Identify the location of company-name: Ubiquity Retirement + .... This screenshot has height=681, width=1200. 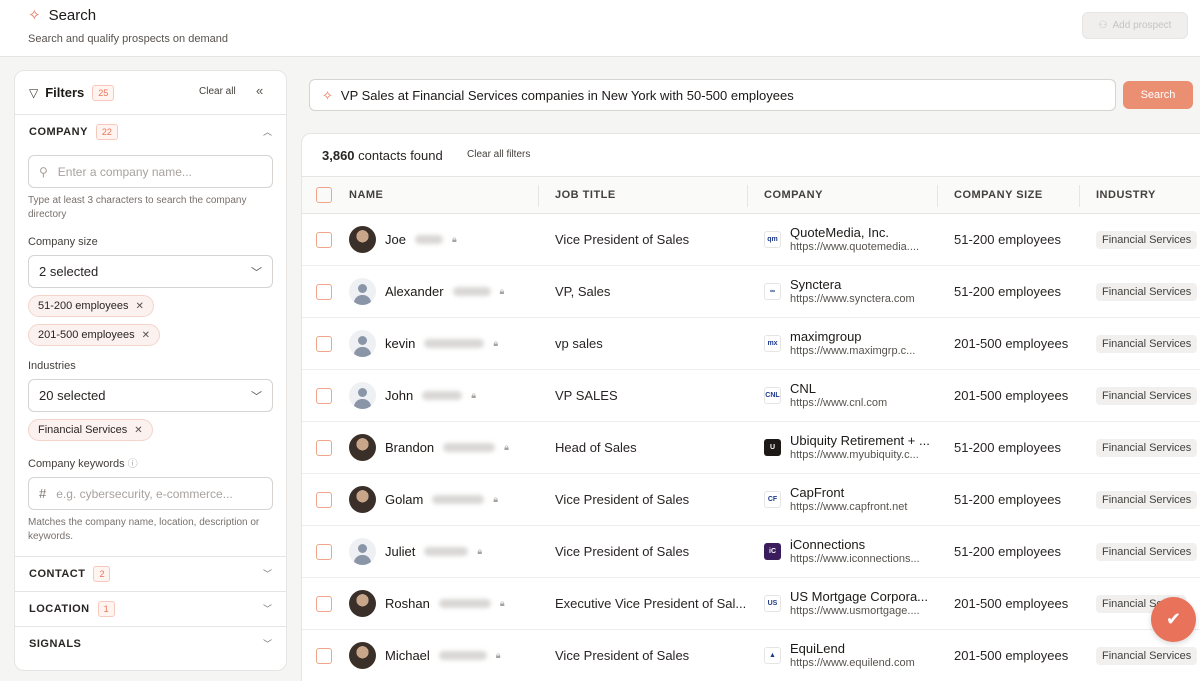
(860, 440).